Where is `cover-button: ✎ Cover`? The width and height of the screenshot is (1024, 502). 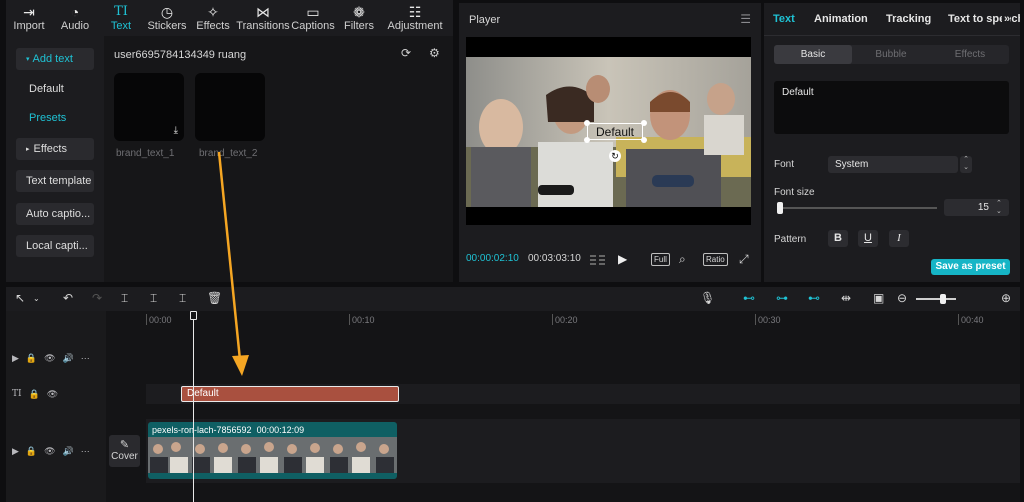
cover-button: ✎ Cover is located at coordinates (124, 451).